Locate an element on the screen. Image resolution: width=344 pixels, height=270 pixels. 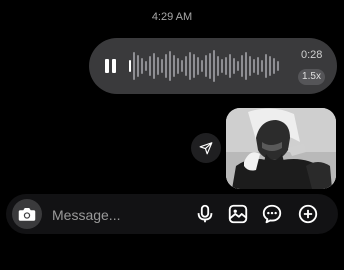
microphone-icon is located at coordinates (205, 214).